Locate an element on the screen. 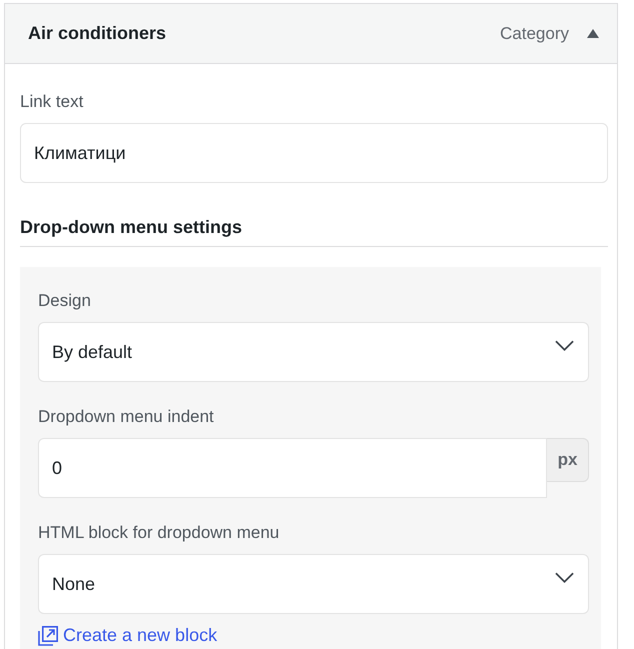 The image size is (634, 649). create-block-link: Create a new block is located at coordinates (128, 635).